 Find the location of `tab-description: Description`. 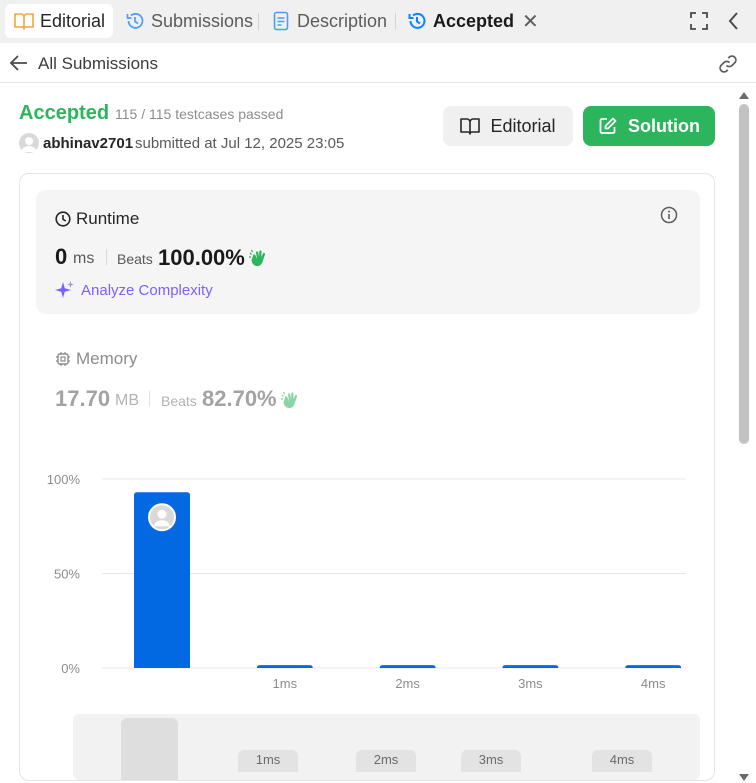

tab-description: Description is located at coordinates (329, 21).